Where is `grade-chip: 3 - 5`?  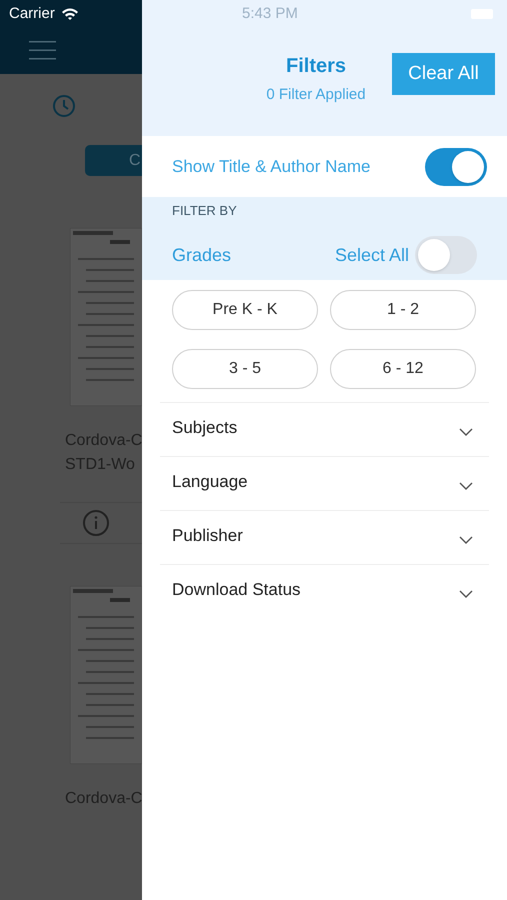
grade-chip: 3 - 5 is located at coordinates (245, 369).